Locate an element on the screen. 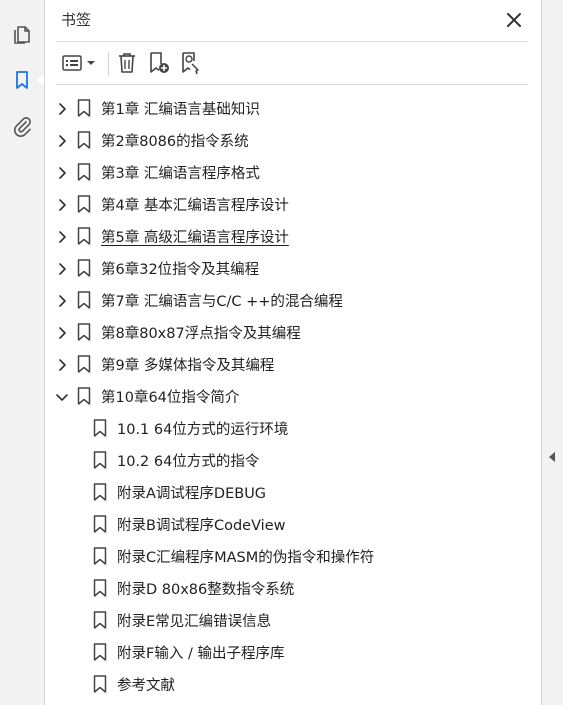  bookmark-item: 第6章32位指令及其编程 is located at coordinates (293, 268).